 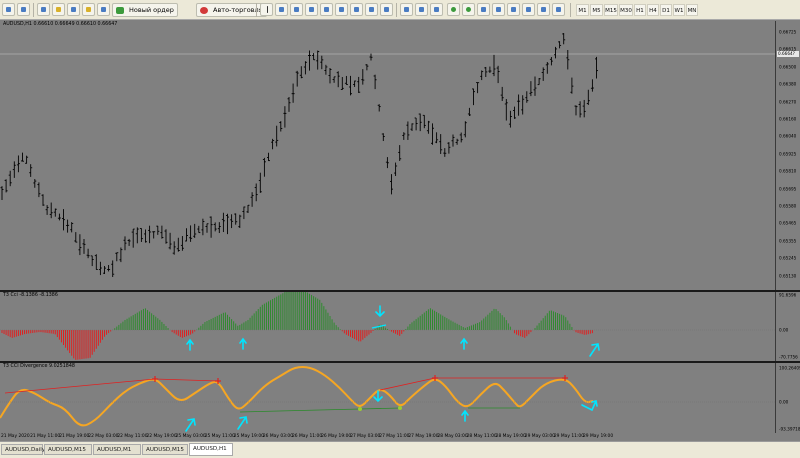 What do you see at coordinates (300, 410) in the screenshot?
I see `bullish-divergence-line` at bounding box center [300, 410].